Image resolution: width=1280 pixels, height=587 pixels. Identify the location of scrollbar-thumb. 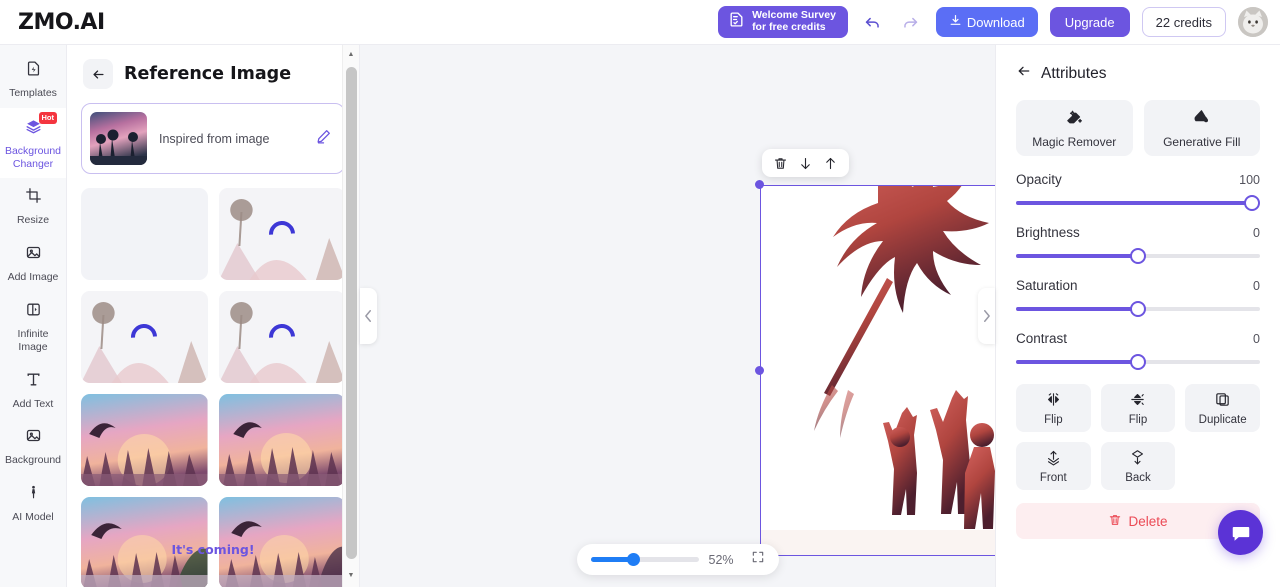
(351, 313).